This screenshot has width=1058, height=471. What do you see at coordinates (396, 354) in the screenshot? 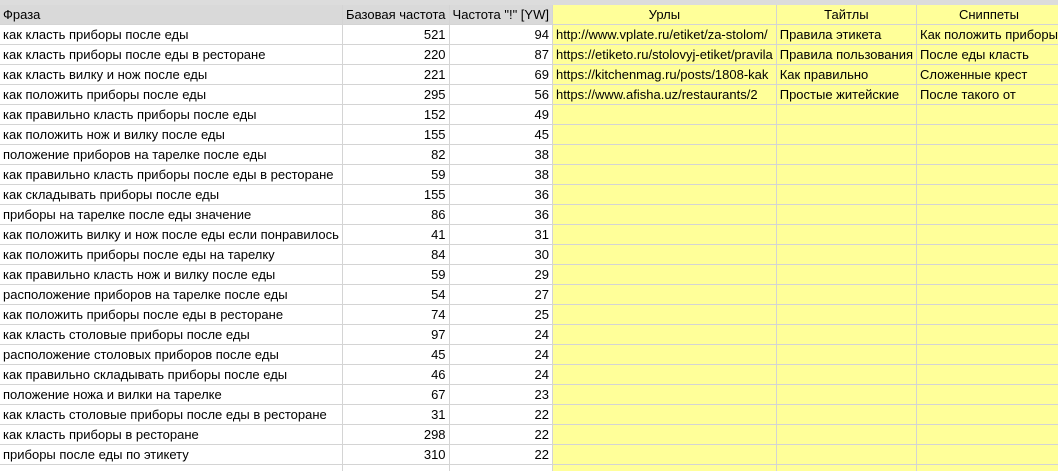
I see `cell-base-frequency: 45` at bounding box center [396, 354].